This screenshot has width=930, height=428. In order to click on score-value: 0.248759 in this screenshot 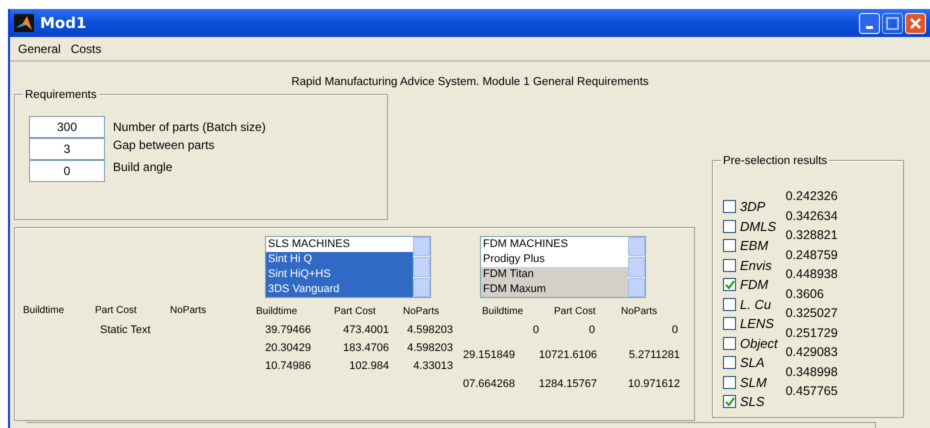, I will do `click(812, 255)`.